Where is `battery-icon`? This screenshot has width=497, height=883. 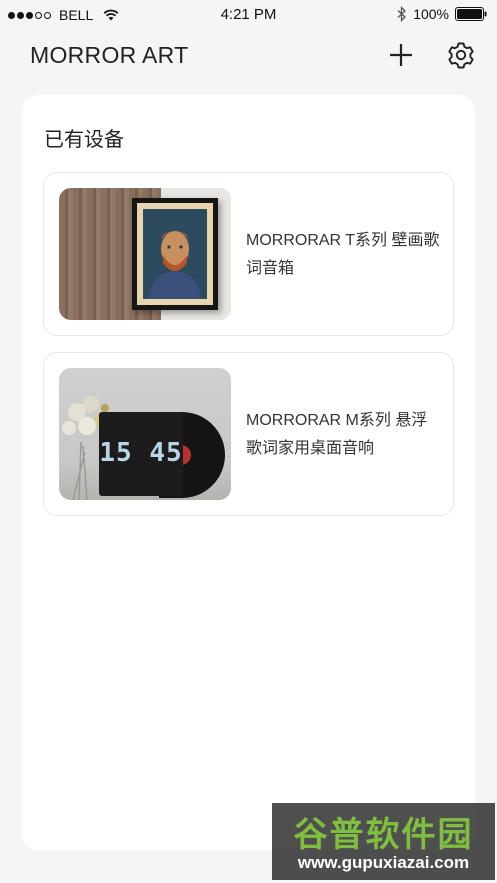
battery-icon is located at coordinates (471, 14).